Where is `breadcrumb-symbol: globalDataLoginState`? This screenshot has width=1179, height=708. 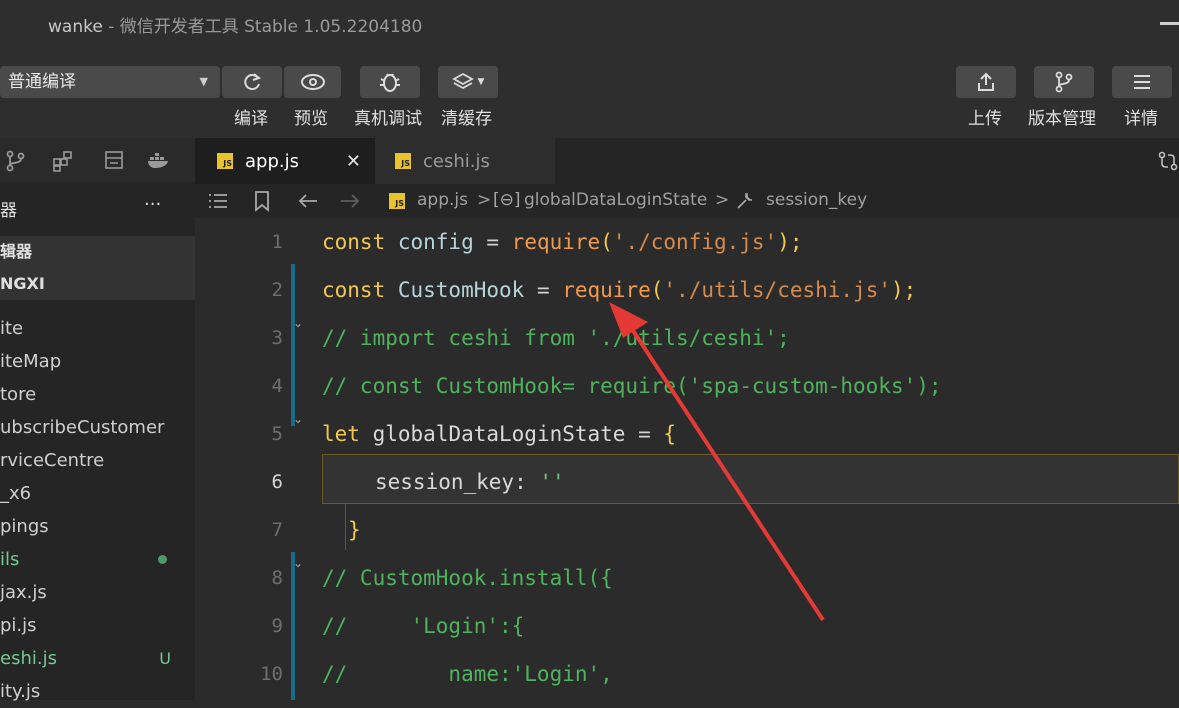
breadcrumb-symbol: globalDataLoginState is located at coordinates (615, 200).